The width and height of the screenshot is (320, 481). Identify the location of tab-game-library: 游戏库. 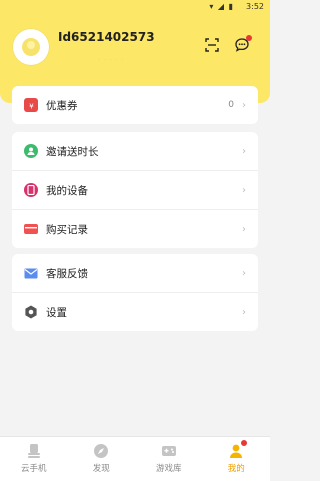
(169, 459).